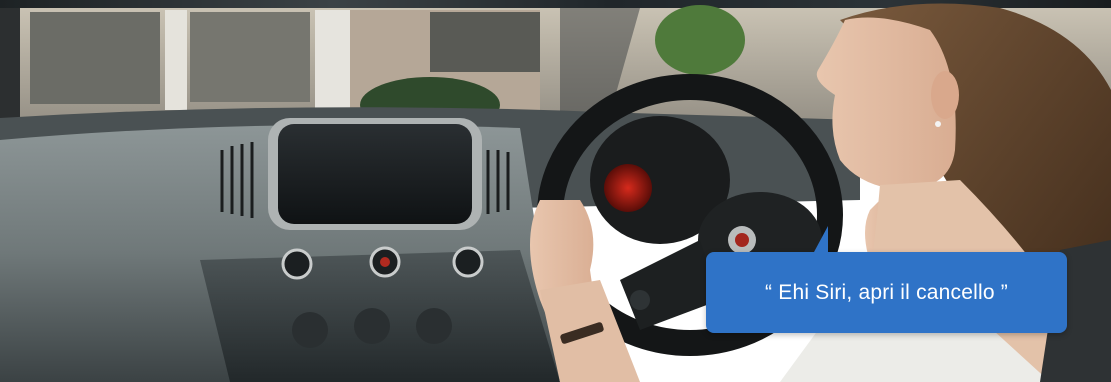 Image resolution: width=1111 pixels, height=382 pixels. What do you see at coordinates (886, 292) in the screenshot?
I see `speech-bubble-text: “ Ehi Siri, apri il cancello ”` at bounding box center [886, 292].